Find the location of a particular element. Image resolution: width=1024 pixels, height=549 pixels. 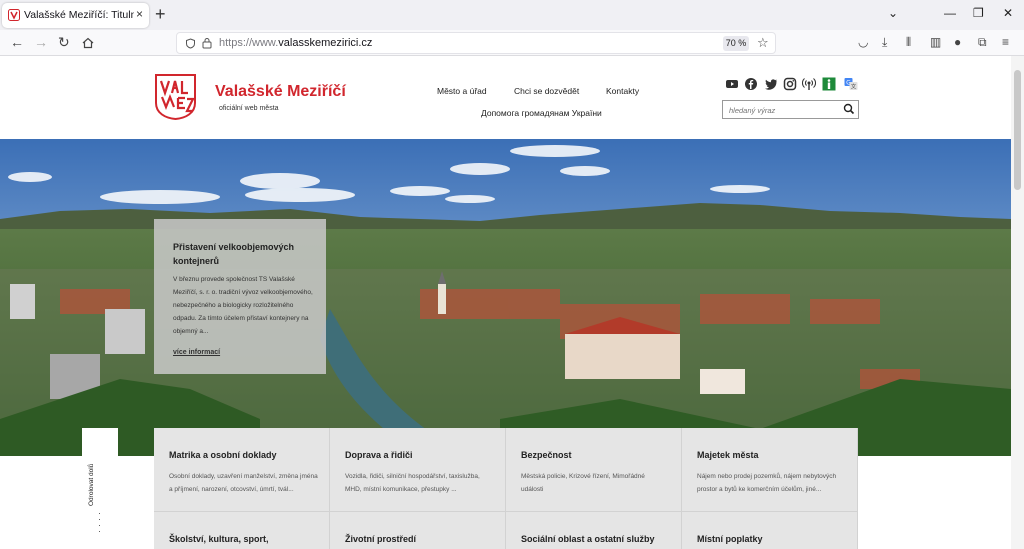

svg-text: 文 is located at coordinates (854, 87).